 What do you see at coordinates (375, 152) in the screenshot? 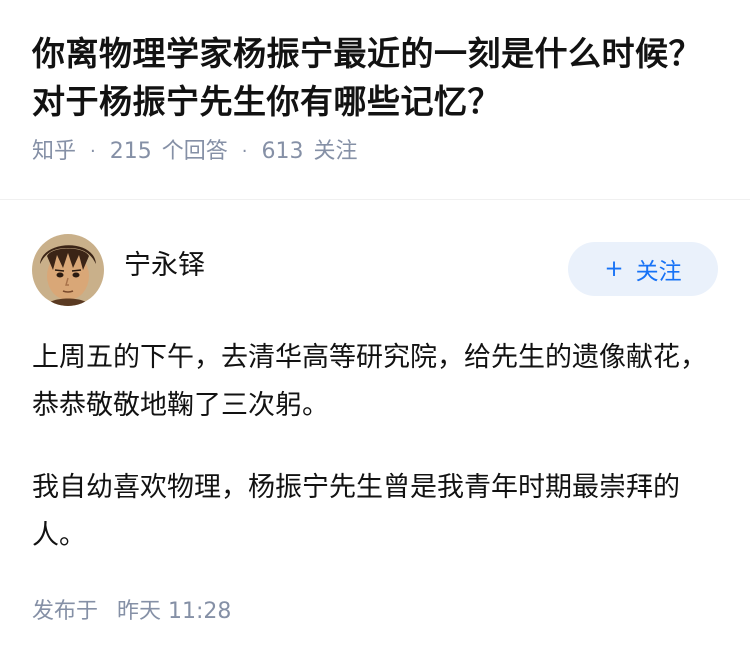
I see `question-meta: 知乎 · 215 个回答 · 613 关注` at bounding box center [375, 152].